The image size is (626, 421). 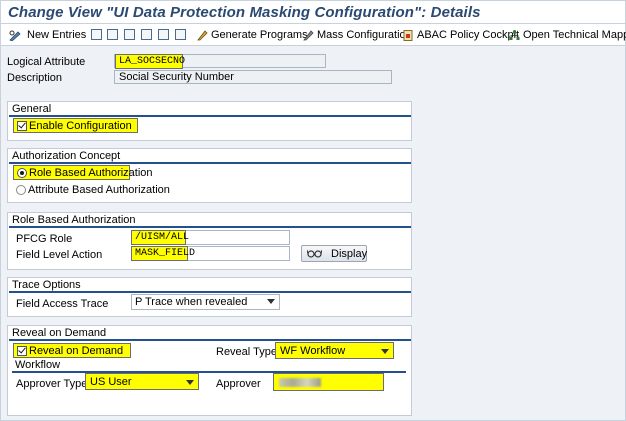 What do you see at coordinates (364, 35) in the screenshot?
I see `mass-configuration-label: Mass Configuration` at bounding box center [364, 35].